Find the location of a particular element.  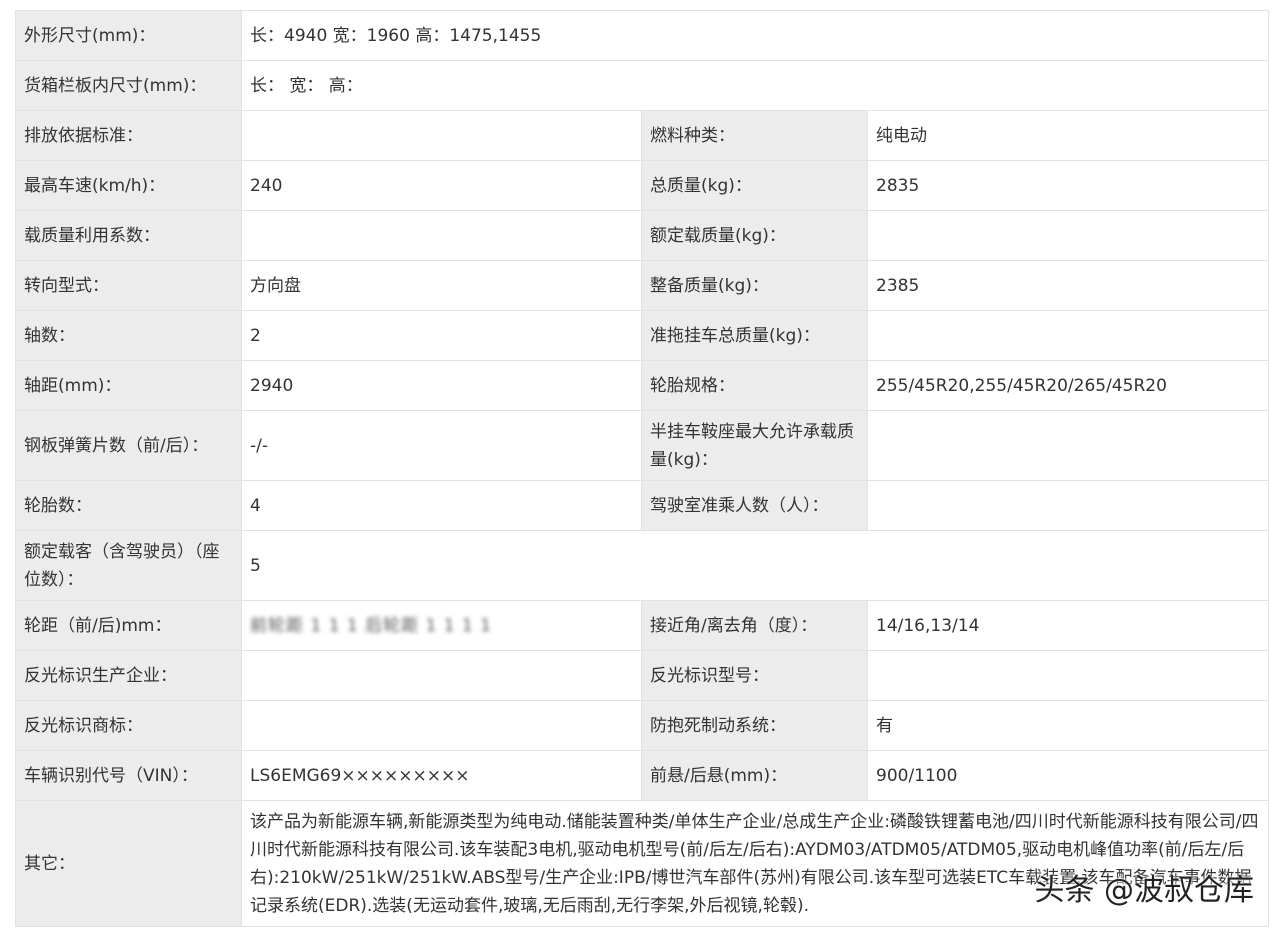

table-row: 货箱栏板内尺寸(mm)： 长： 宽： 高： is located at coordinates (642, 85).